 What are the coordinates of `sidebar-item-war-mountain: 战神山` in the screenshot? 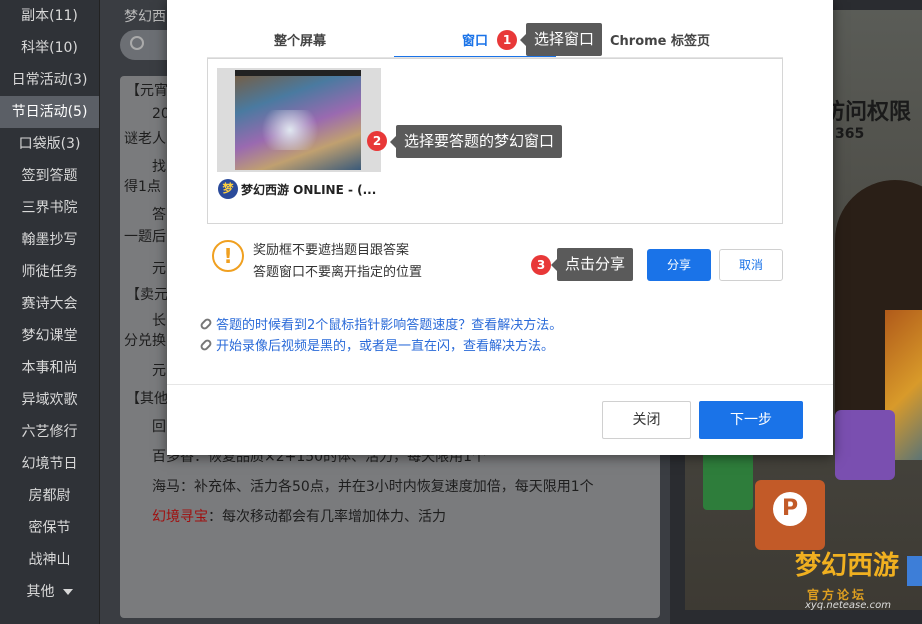 It's located at (49, 560).